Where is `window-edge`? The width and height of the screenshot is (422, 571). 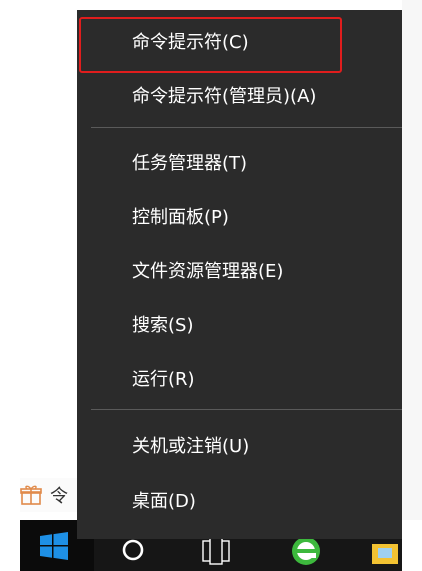 window-edge is located at coordinates (412, 260).